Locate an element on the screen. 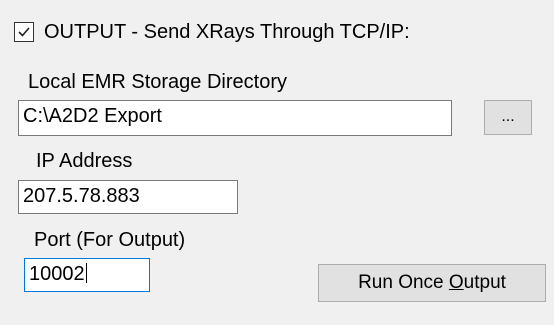 This screenshot has height=325, width=554. port-label: Port (For Output) is located at coordinates (110, 240).